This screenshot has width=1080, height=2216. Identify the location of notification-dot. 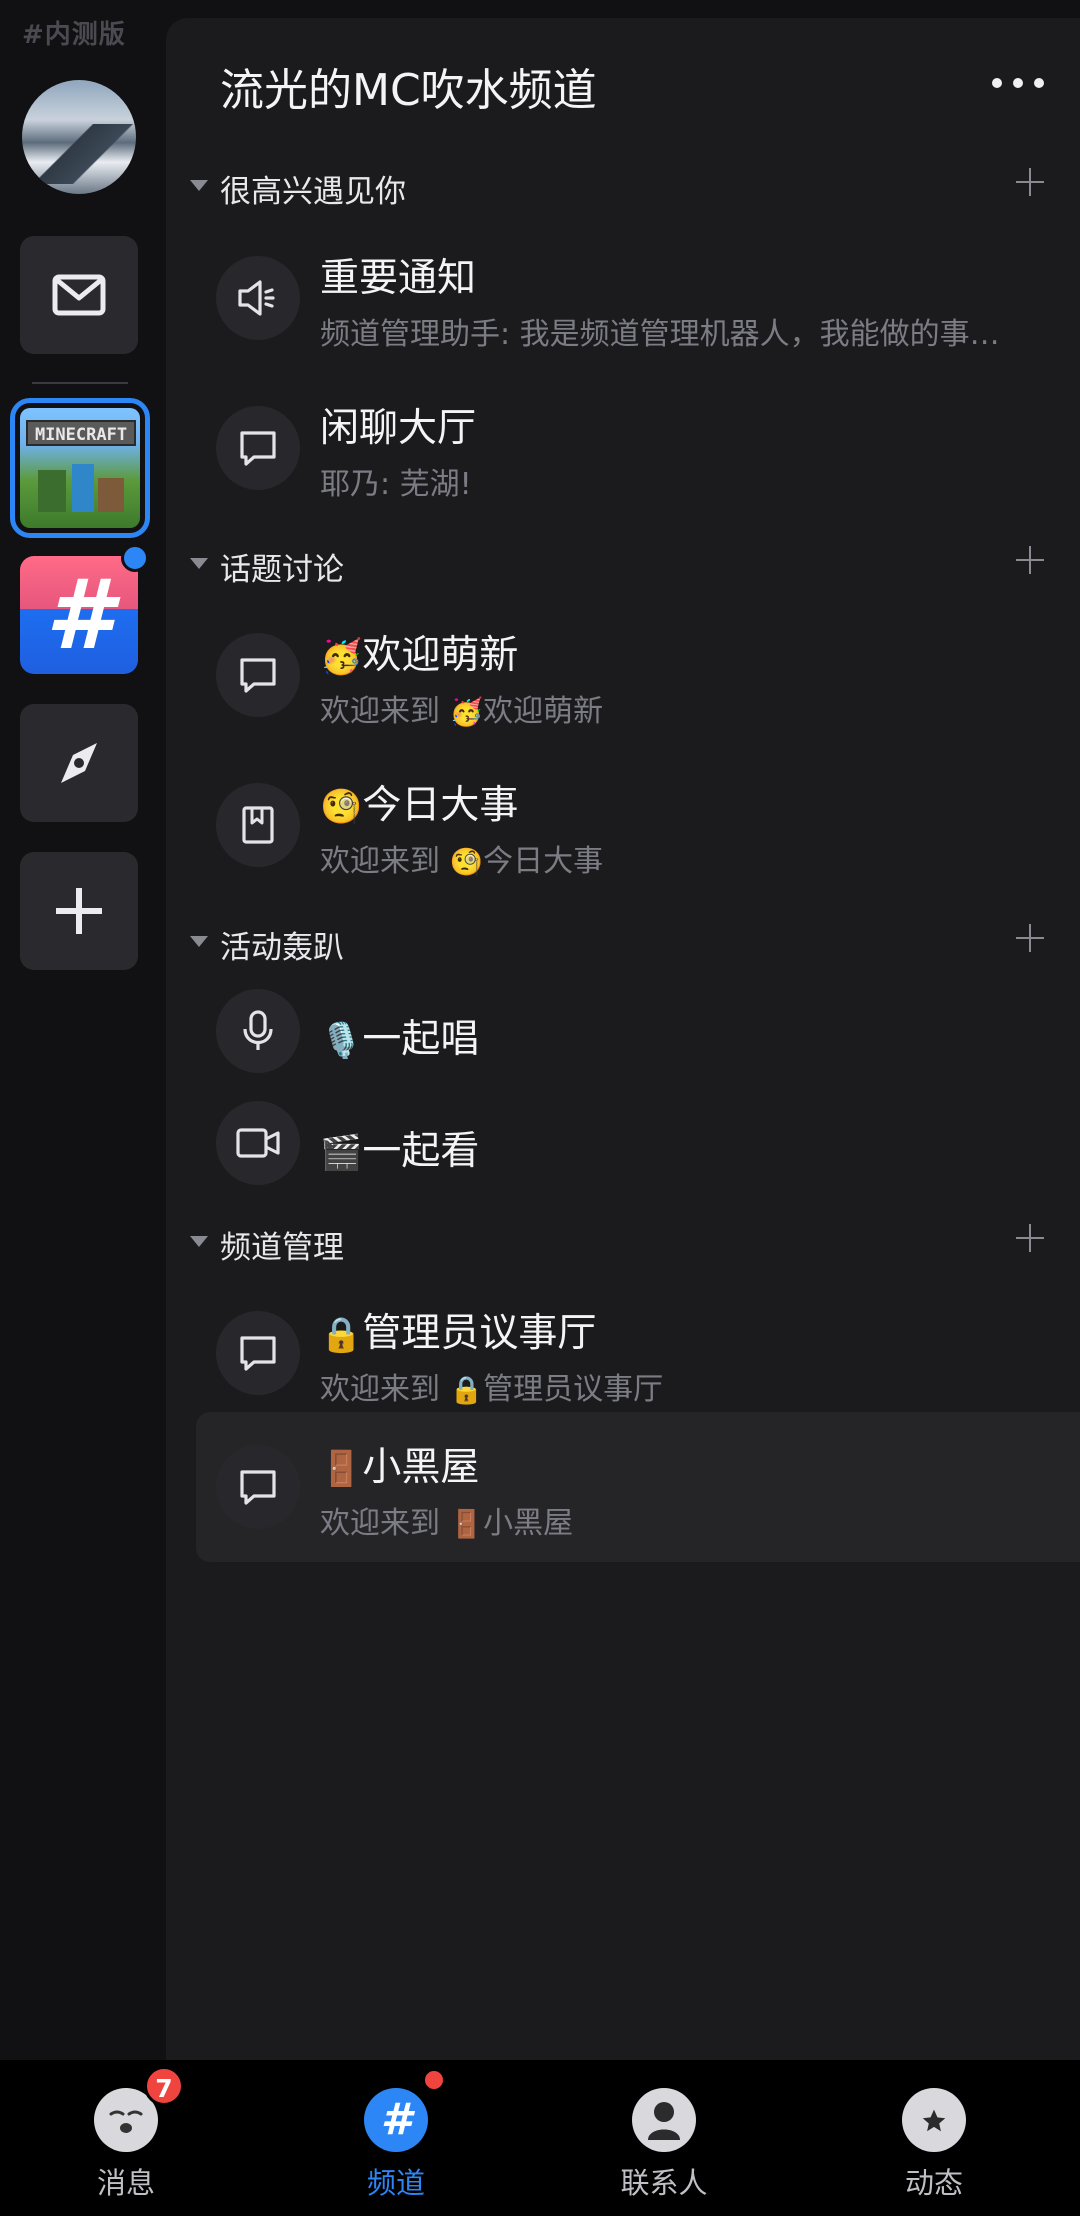
(434, 2080).